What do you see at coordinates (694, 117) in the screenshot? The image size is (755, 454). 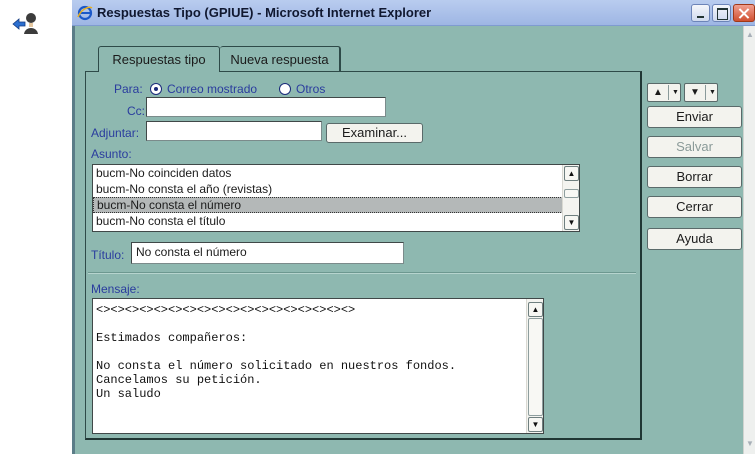 I see `enviar-button: Enviar` at bounding box center [694, 117].